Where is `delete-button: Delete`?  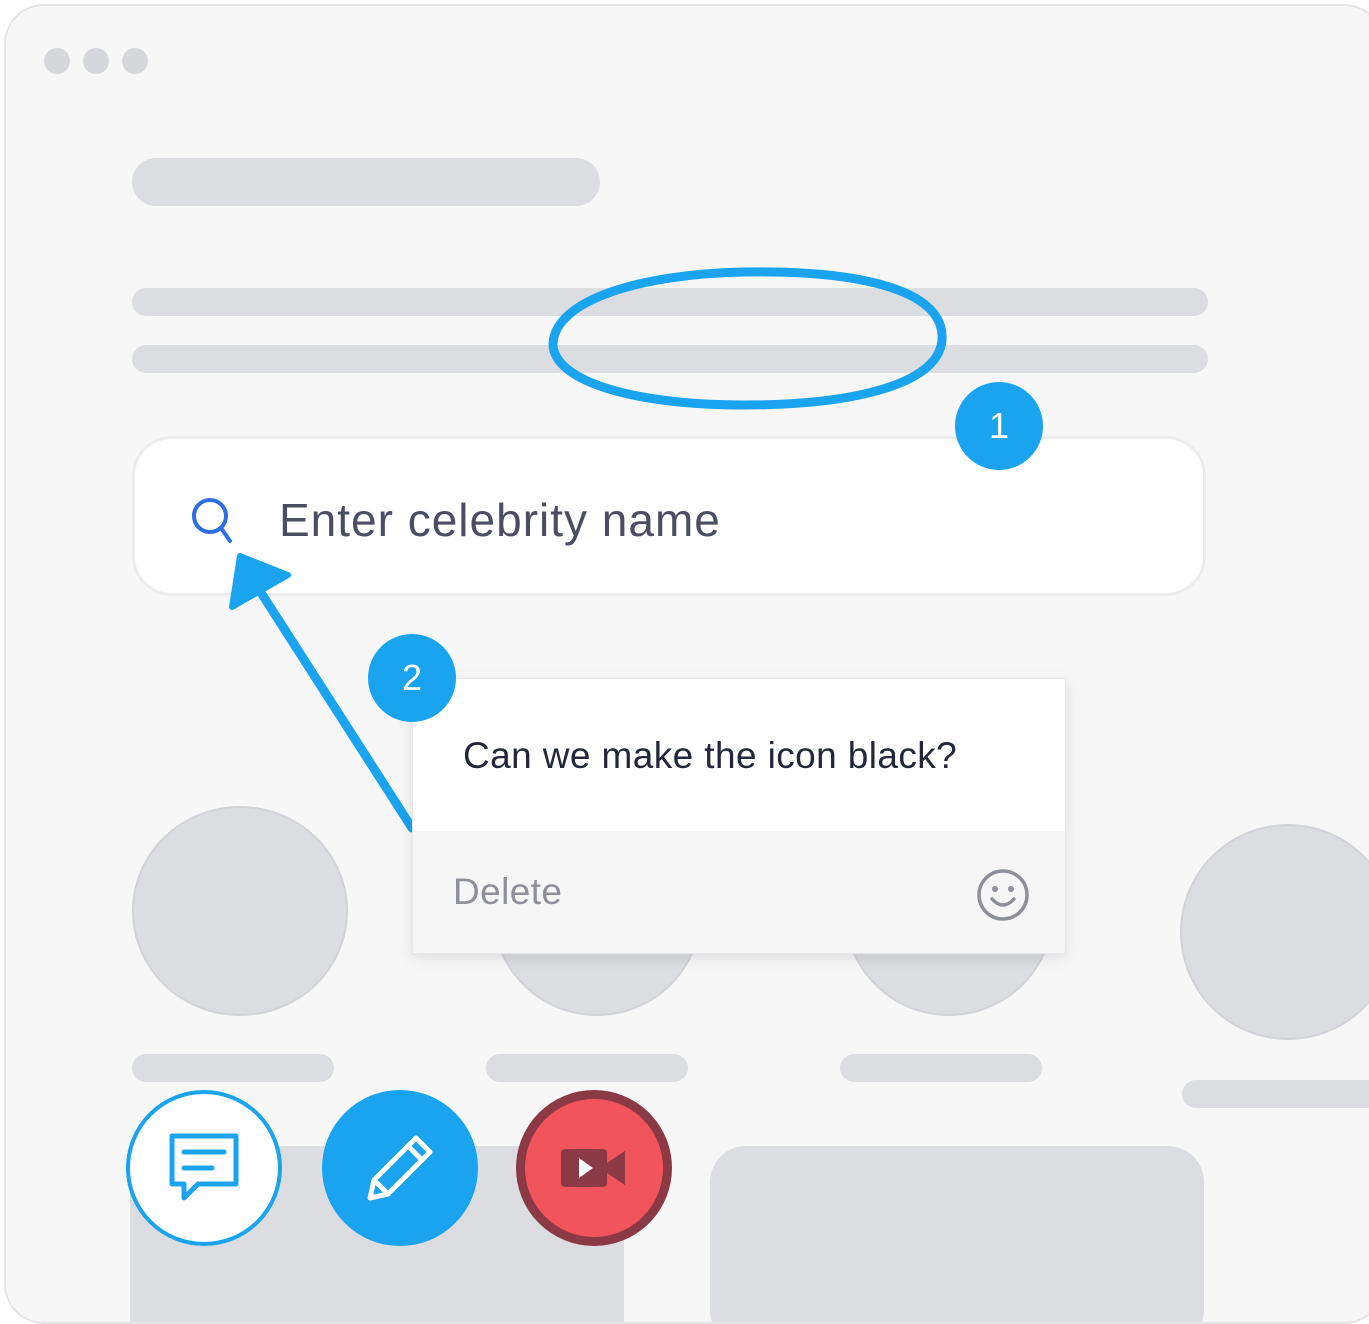 delete-button: Delete is located at coordinates (507, 892).